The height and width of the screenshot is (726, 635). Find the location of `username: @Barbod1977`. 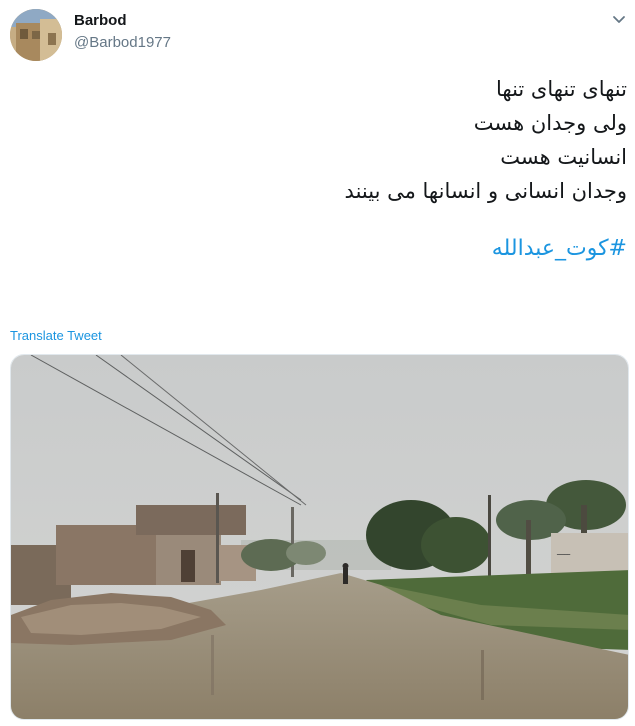

username: @Barbod1977 is located at coordinates (122, 42).